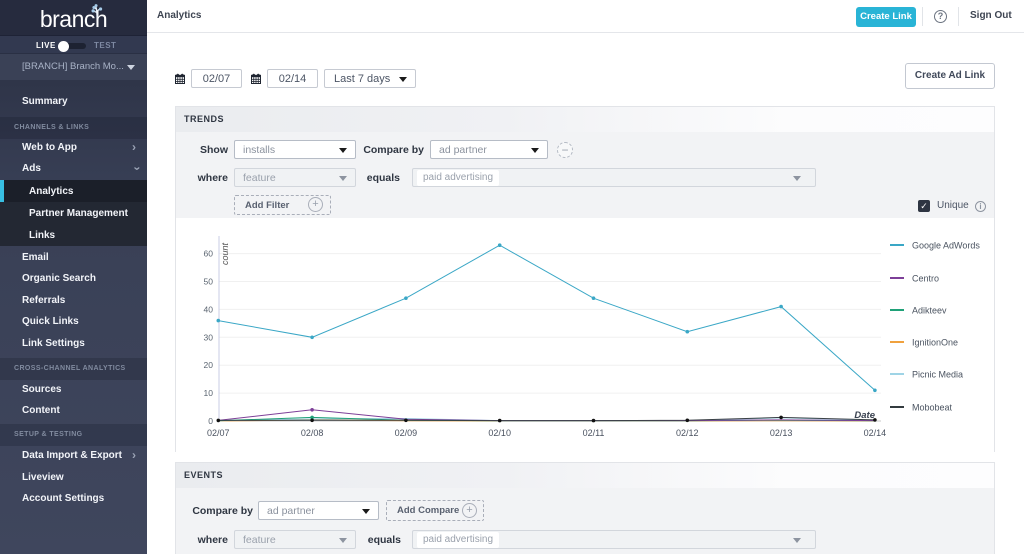 Image resolution: width=1024 pixels, height=554 pixels. Describe the element at coordinates (946, 246) in the screenshot. I see `svg-text: Google AdWords` at that location.